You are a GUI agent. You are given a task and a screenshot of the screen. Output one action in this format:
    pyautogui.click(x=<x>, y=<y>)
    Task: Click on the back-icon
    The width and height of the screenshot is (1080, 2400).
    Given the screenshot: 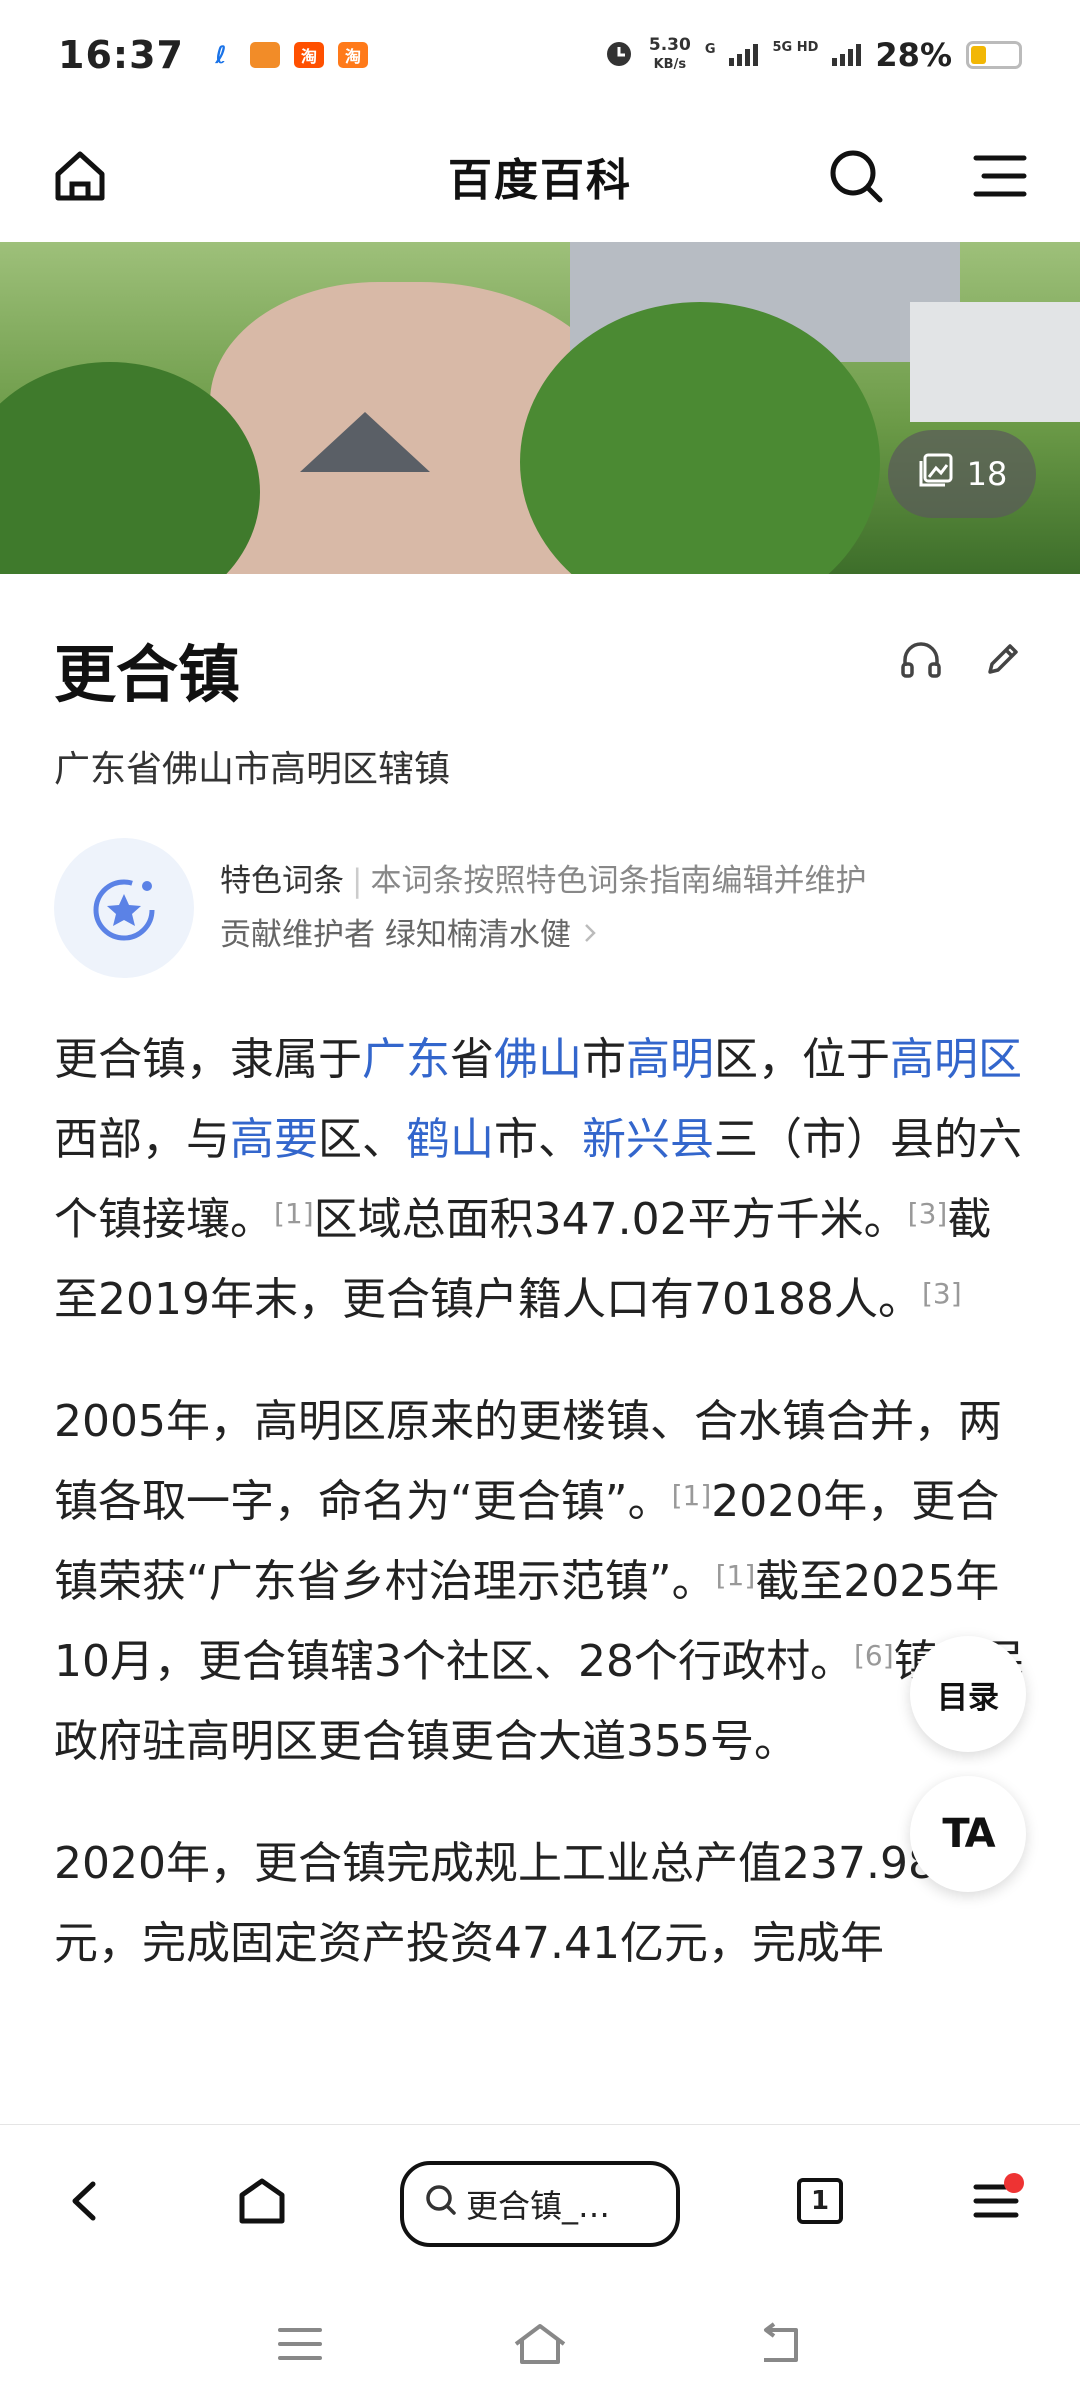 What is the action you would take?
    pyautogui.click(x=86, y=2201)
    